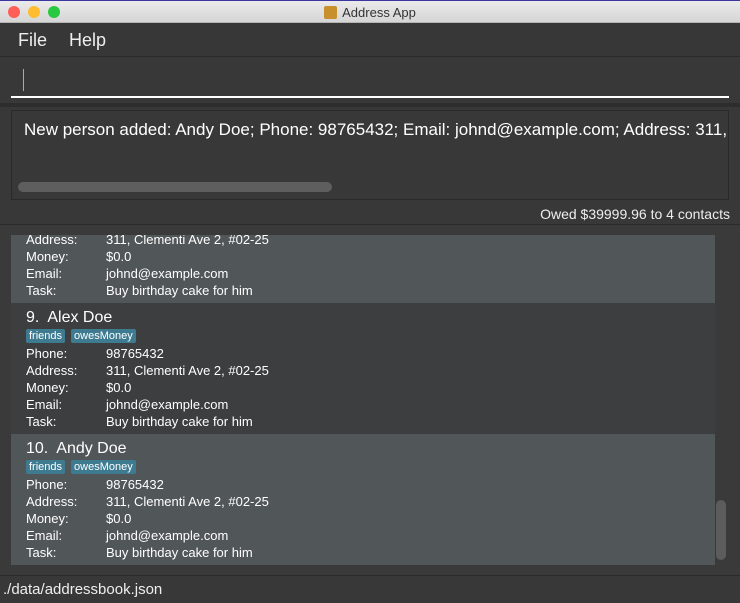 This screenshot has height=603, width=740. What do you see at coordinates (83, 589) in the screenshot?
I see `file-path: ./data/addressbook.json` at bounding box center [83, 589].